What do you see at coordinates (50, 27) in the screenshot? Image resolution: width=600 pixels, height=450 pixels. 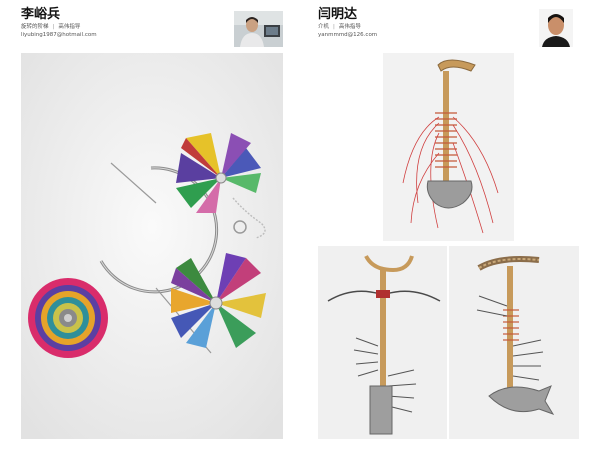 I see `designer-1-subtitle: 旋转的阶梯 | 高伟指导` at bounding box center [50, 27].